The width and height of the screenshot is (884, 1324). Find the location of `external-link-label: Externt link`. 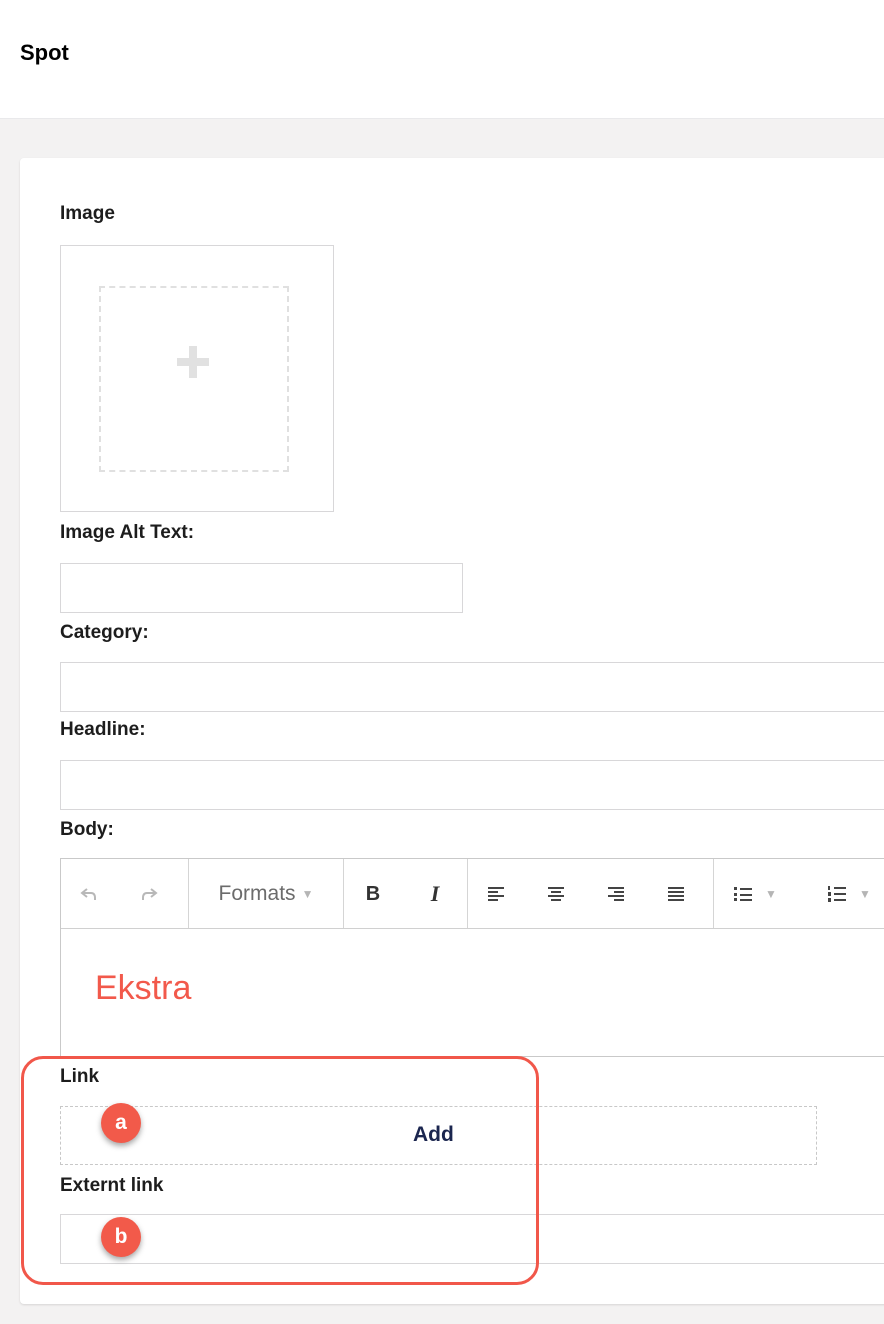

external-link-label: Externt link is located at coordinates (112, 1185).